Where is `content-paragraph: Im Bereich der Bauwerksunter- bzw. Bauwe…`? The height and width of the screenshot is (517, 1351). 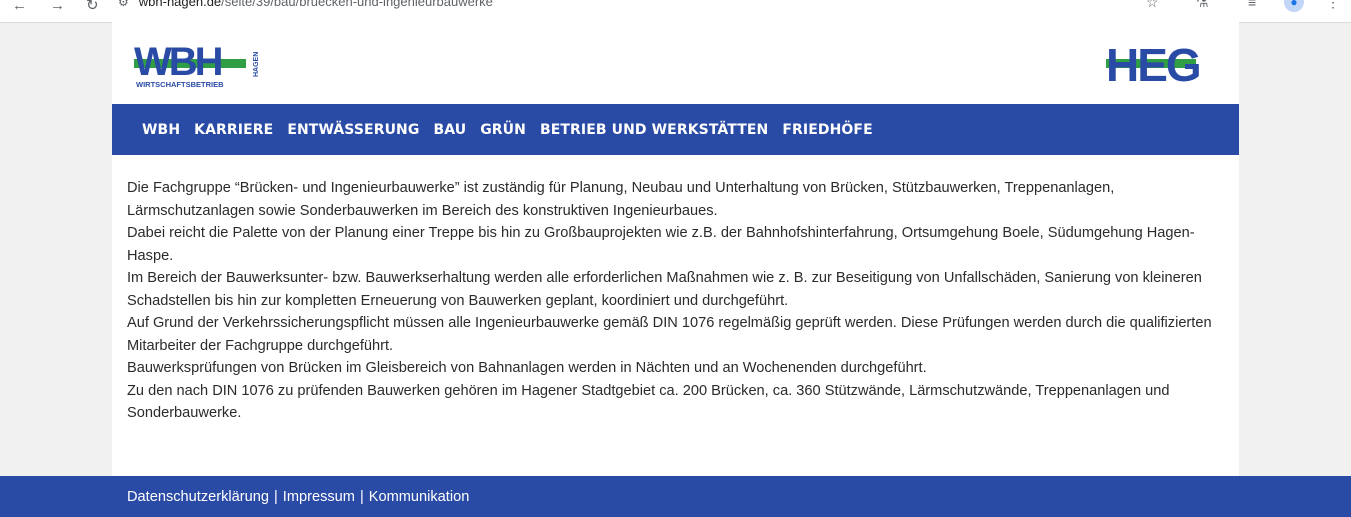
content-paragraph: Im Bereich der Bauwerksunter- bzw. Bauwe… is located at coordinates (664, 289).